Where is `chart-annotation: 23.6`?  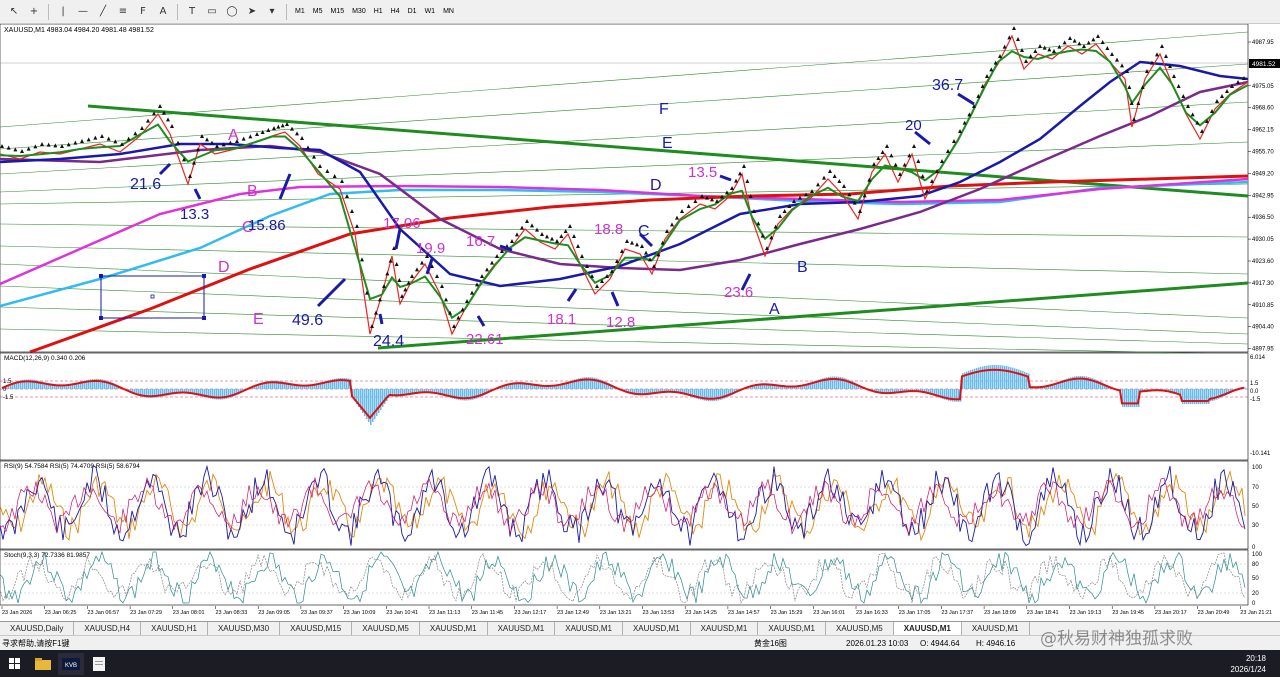
chart-annotation: 23.6 is located at coordinates (738, 292).